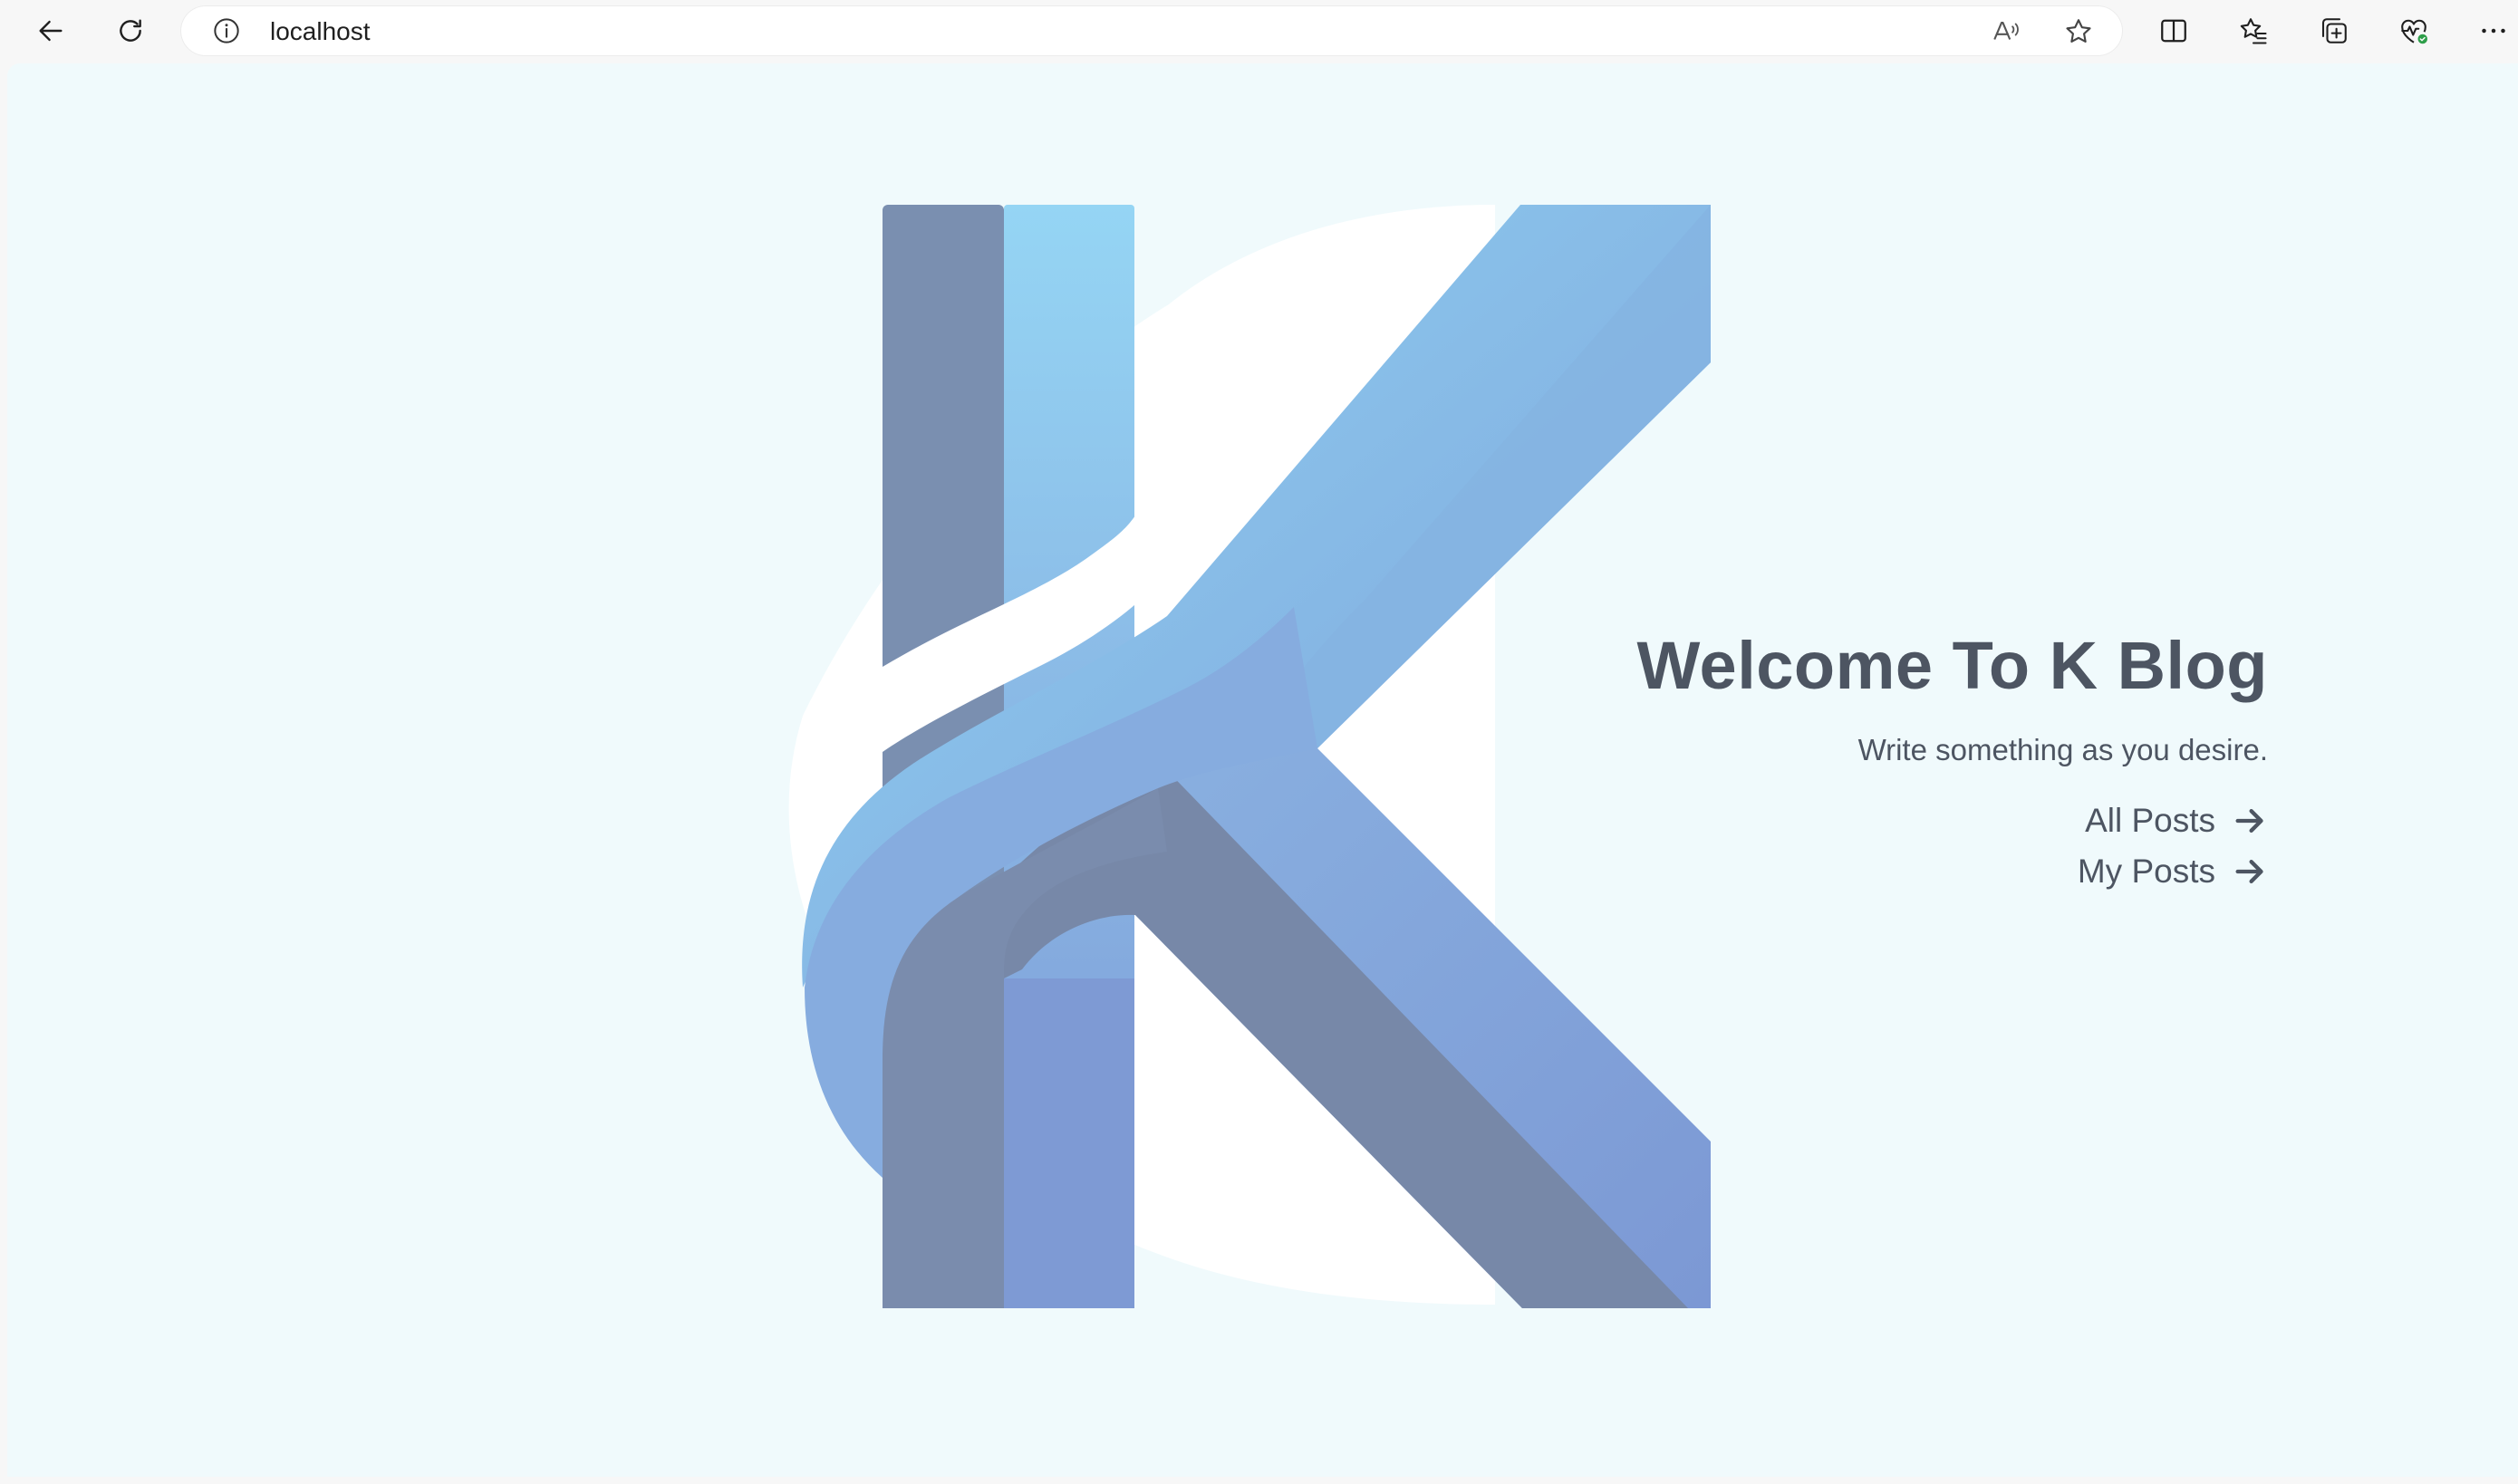  What do you see at coordinates (2062, 750) in the screenshot?
I see `page-subtitle: Write something as you desire.` at bounding box center [2062, 750].